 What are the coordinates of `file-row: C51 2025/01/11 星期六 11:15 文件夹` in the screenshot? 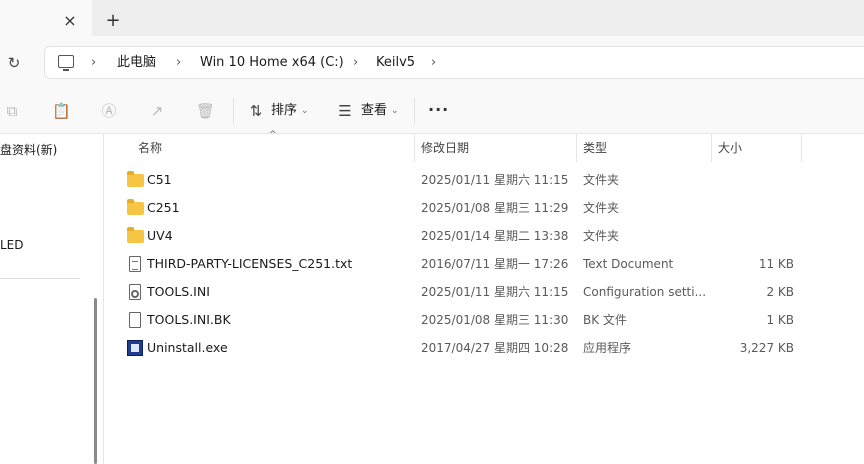 It's located at (484, 180).